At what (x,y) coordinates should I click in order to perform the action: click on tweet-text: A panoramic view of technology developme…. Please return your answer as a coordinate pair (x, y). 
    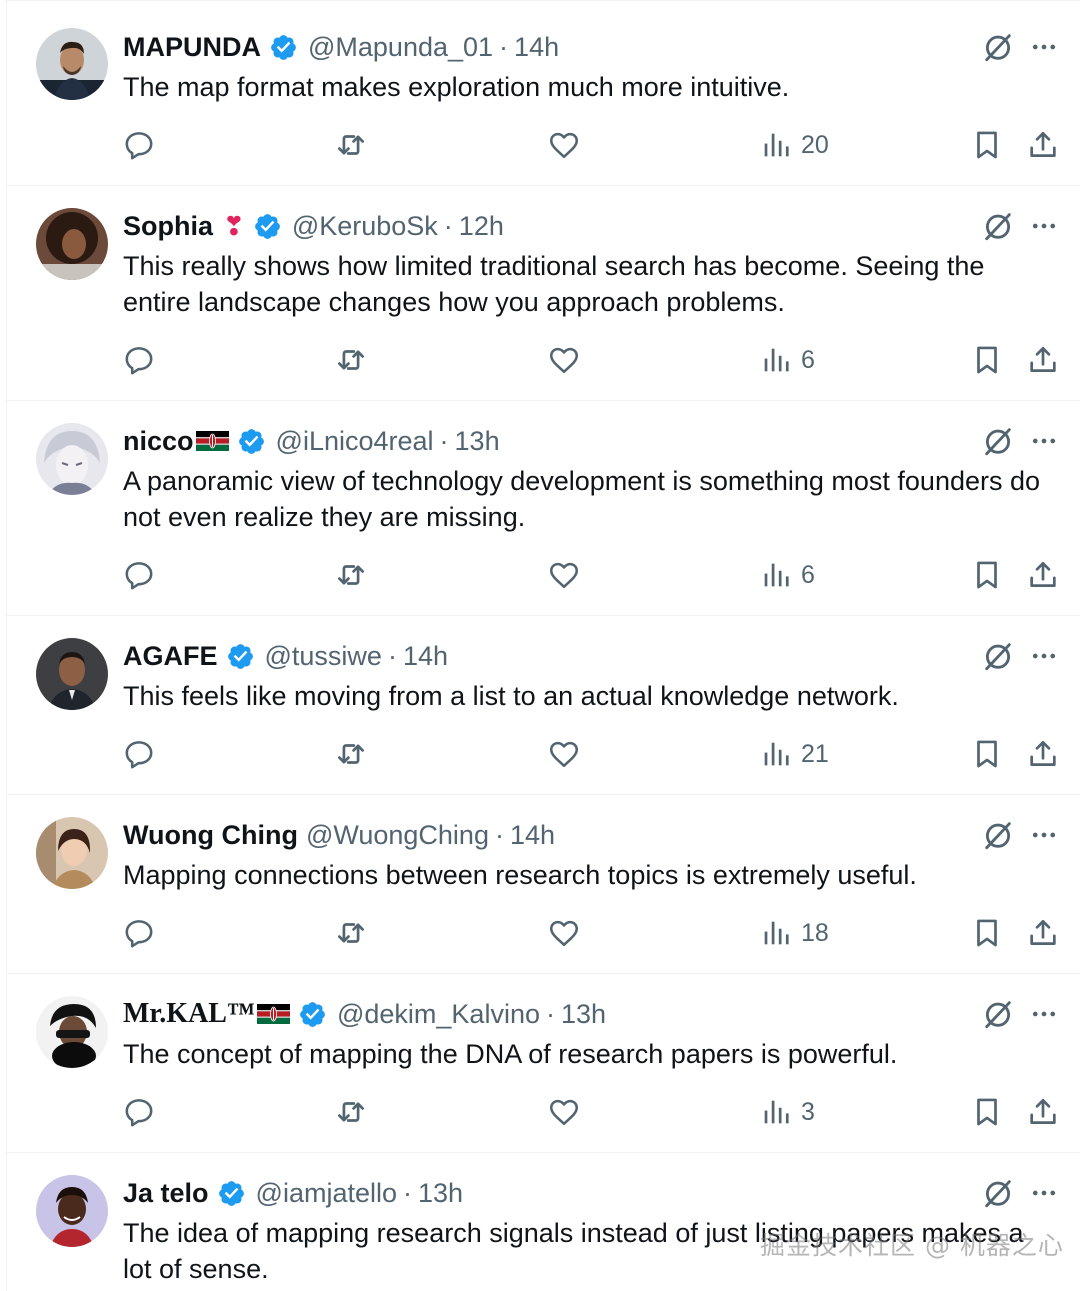
    Looking at the image, I should click on (582, 499).